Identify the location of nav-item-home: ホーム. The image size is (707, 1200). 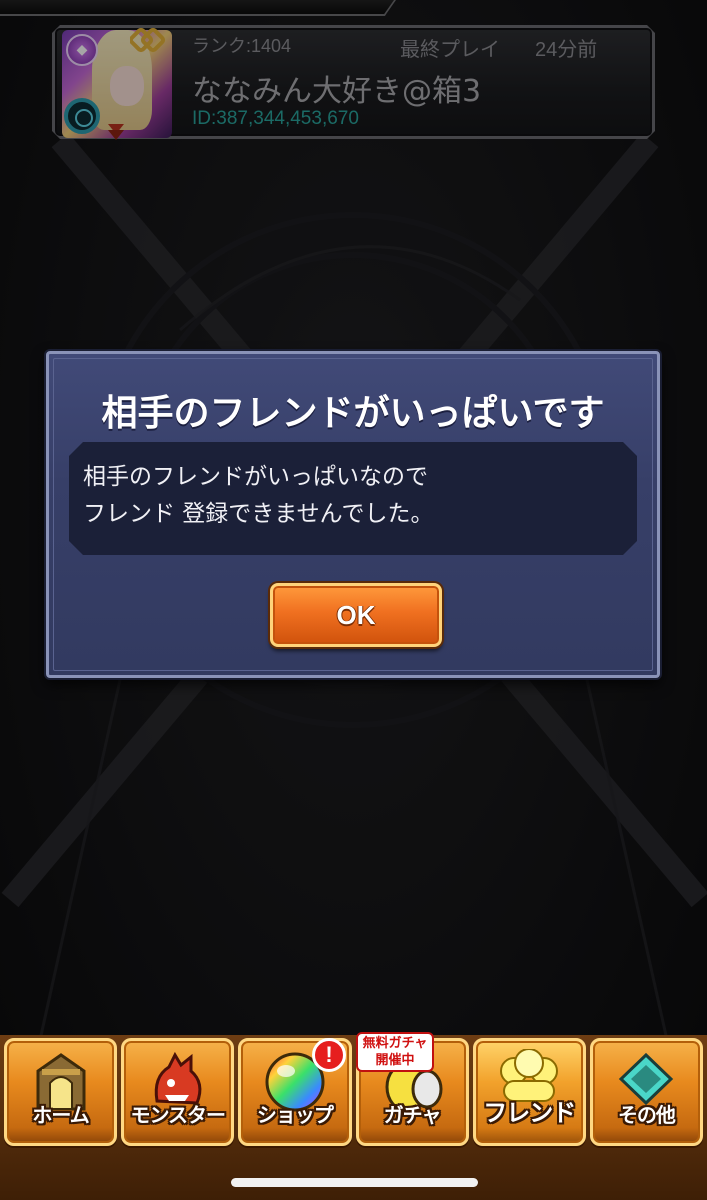
(61, 1092).